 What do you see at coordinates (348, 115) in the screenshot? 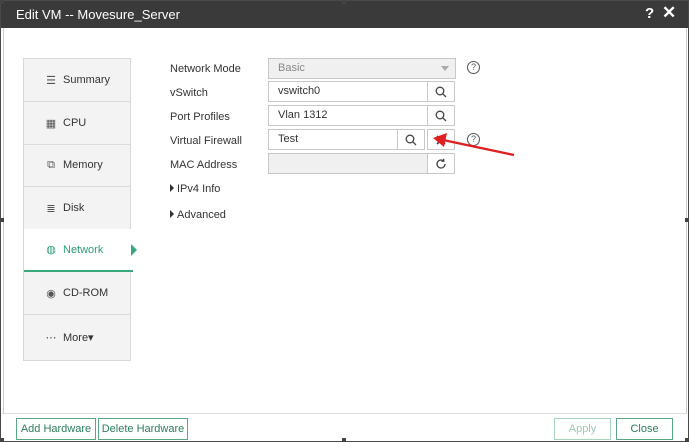
I see `port-profiles-field: Vlan 1312` at bounding box center [348, 115].